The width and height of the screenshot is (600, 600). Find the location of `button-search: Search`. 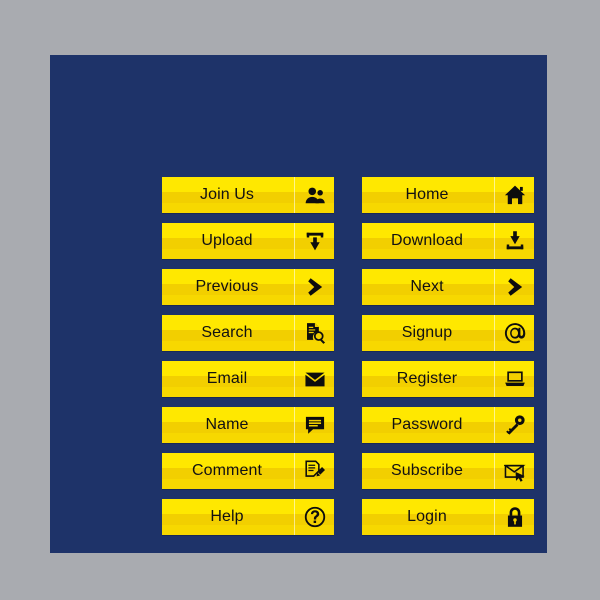

button-search: Search is located at coordinates (248, 333).